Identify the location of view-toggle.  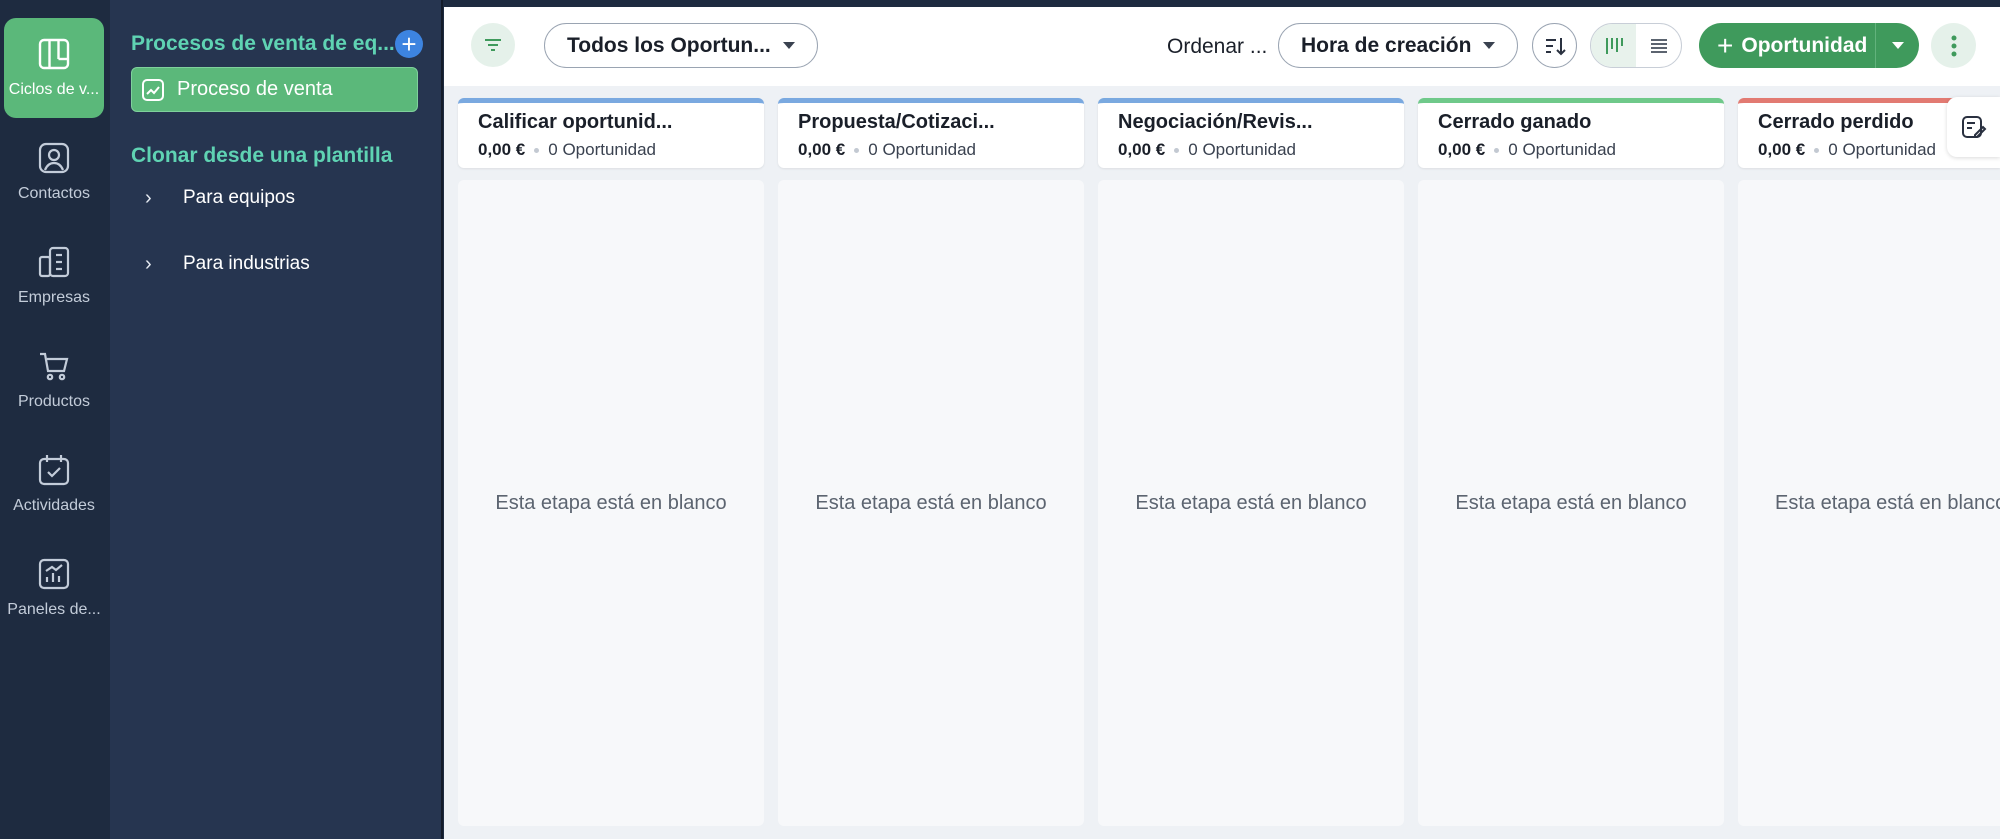
(1636, 45).